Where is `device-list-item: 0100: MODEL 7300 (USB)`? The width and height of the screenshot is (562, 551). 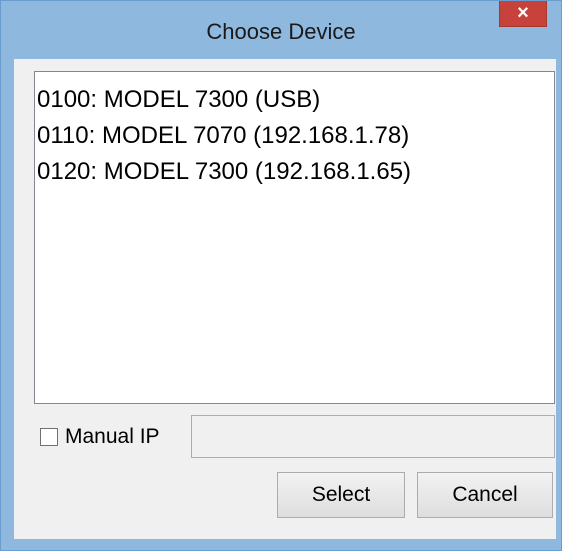
device-list-item: 0100: MODEL 7300 (USB) is located at coordinates (294, 100).